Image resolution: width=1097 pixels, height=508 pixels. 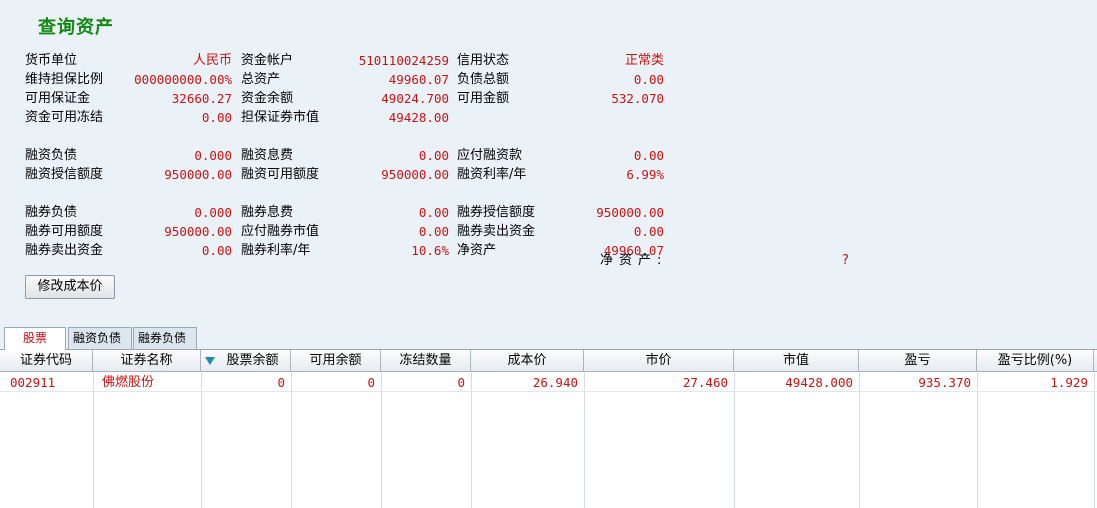 What do you see at coordinates (483, 79) in the screenshot?
I see `label-total-liabilities: 负债总额` at bounding box center [483, 79].